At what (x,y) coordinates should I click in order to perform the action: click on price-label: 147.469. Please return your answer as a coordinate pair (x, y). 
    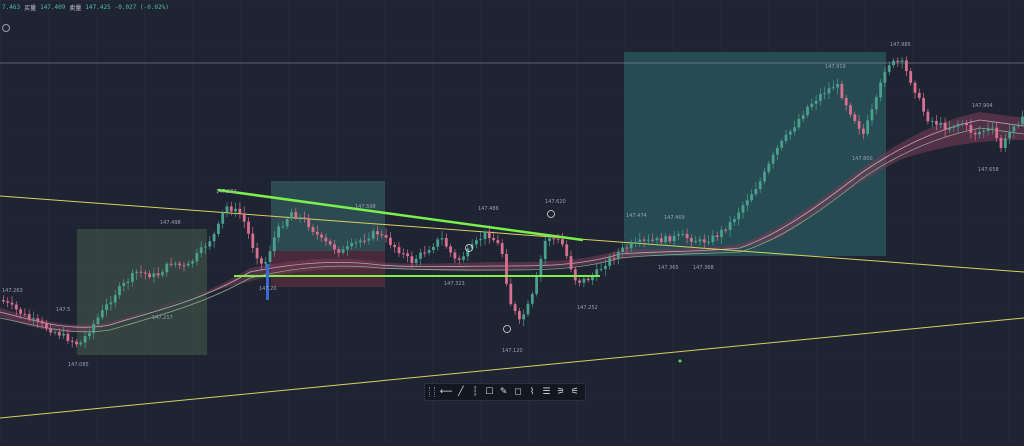
    Looking at the image, I should click on (674, 218).